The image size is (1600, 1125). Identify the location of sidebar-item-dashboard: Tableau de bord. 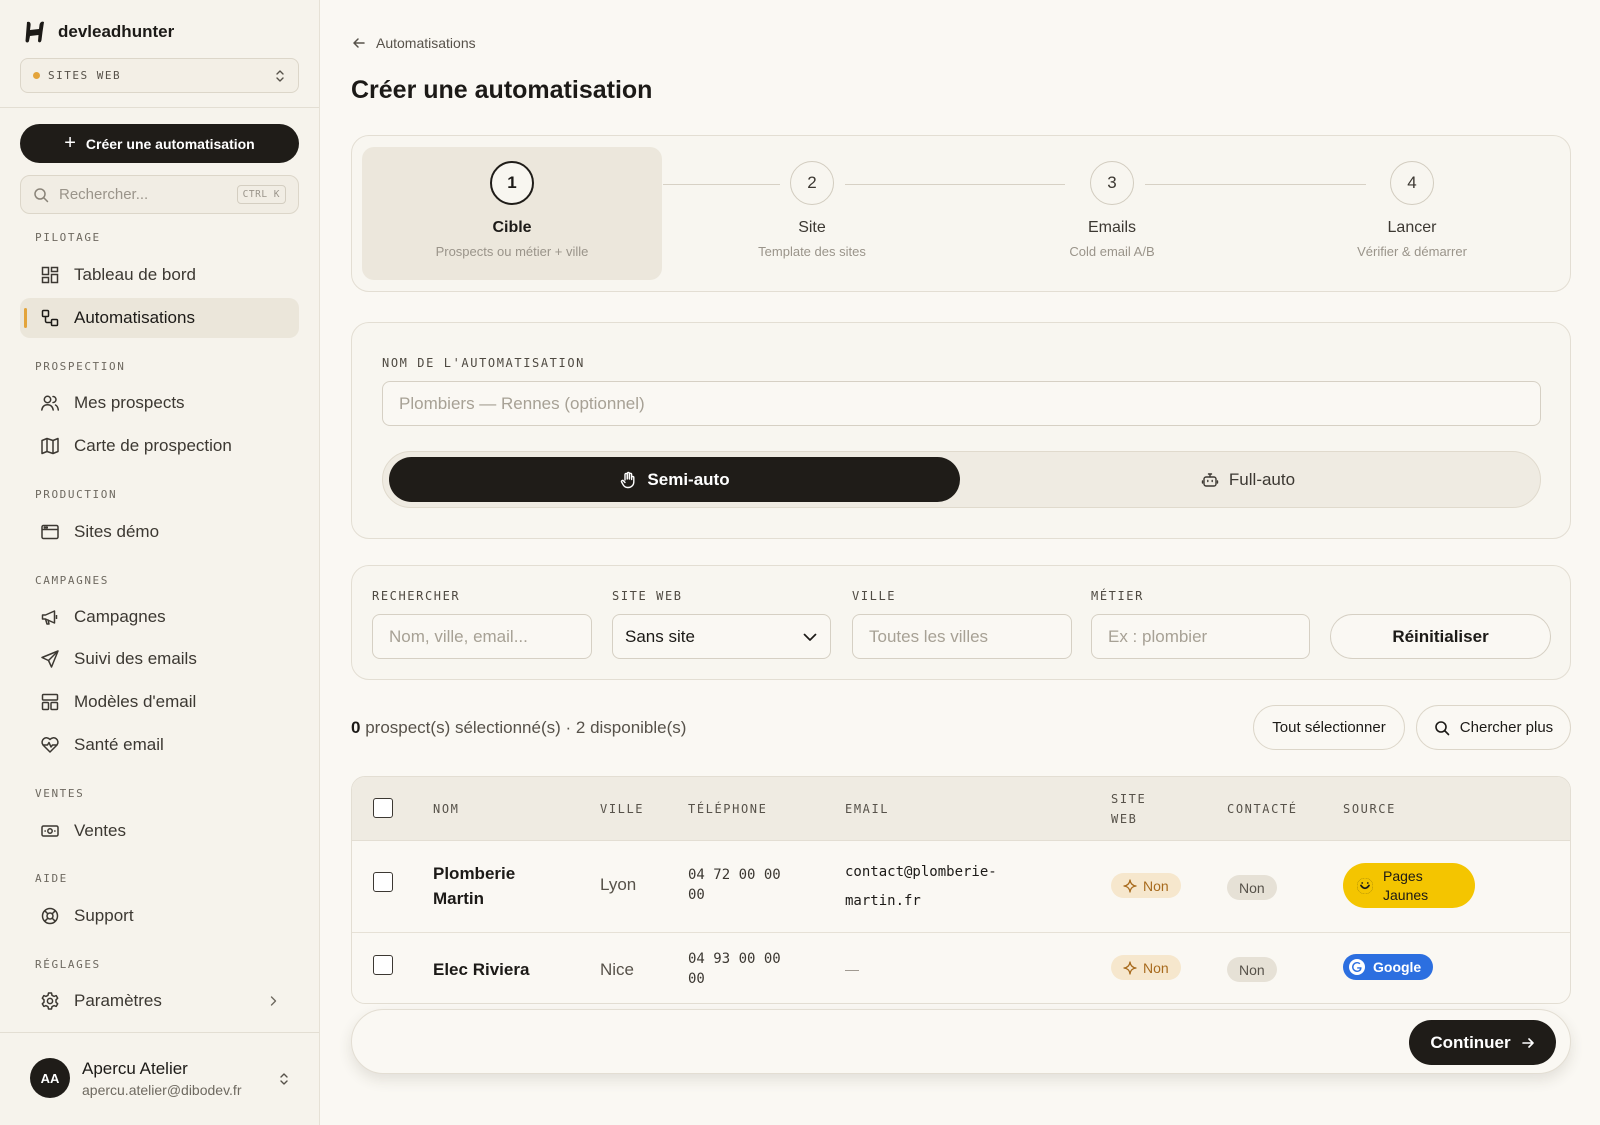
(159, 275).